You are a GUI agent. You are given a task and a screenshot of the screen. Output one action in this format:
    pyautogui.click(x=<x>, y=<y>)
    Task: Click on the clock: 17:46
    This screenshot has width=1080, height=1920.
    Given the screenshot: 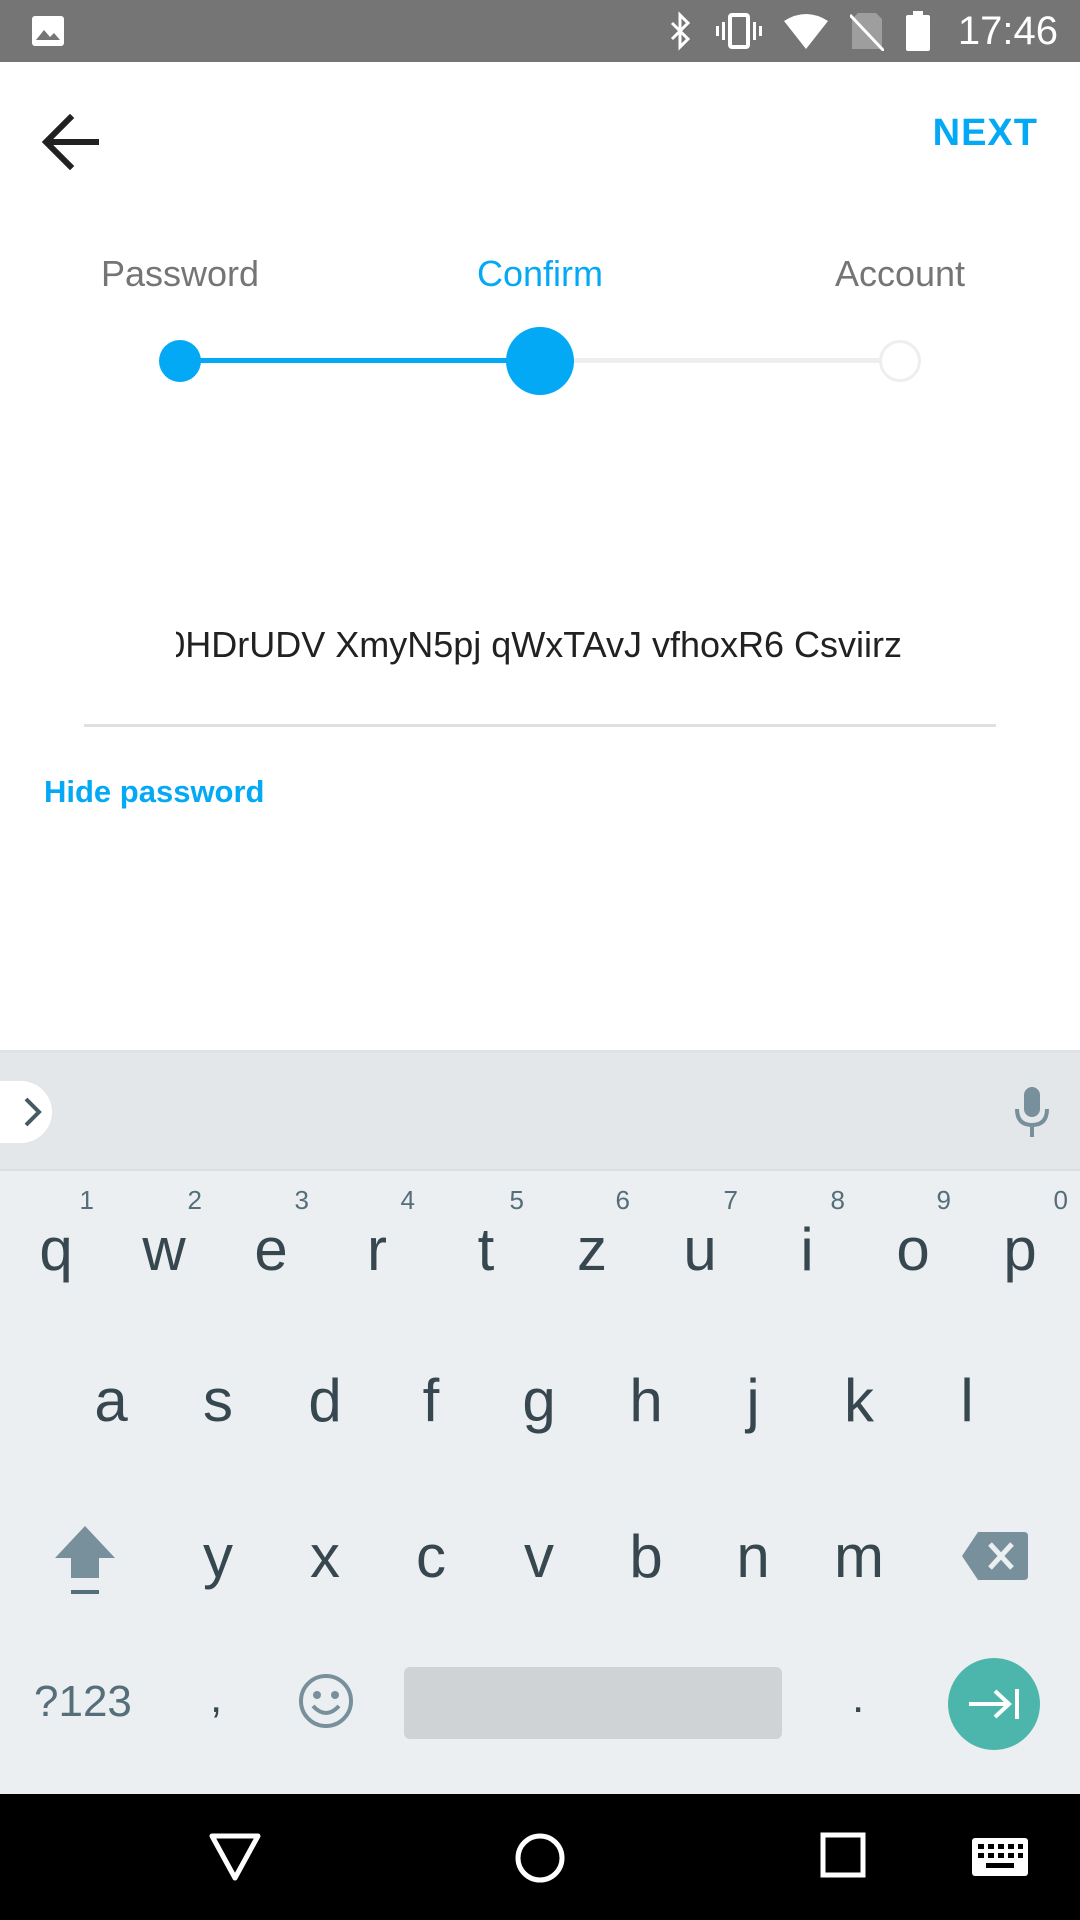 What is the action you would take?
    pyautogui.click(x=1007, y=31)
    